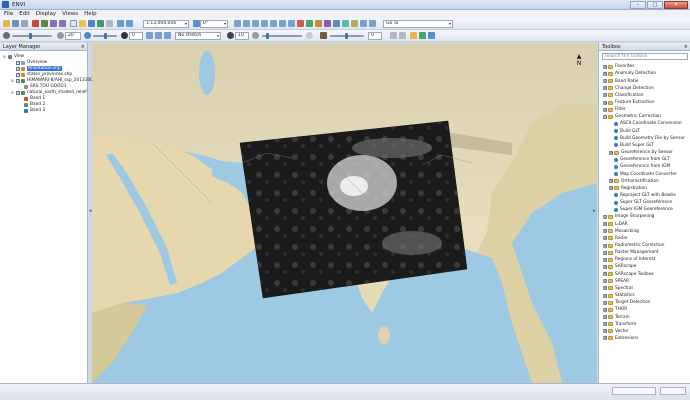 This screenshot has width=690, height=400. I want to click on toolbox-search-input: Search the toolbox, so click(645, 56).